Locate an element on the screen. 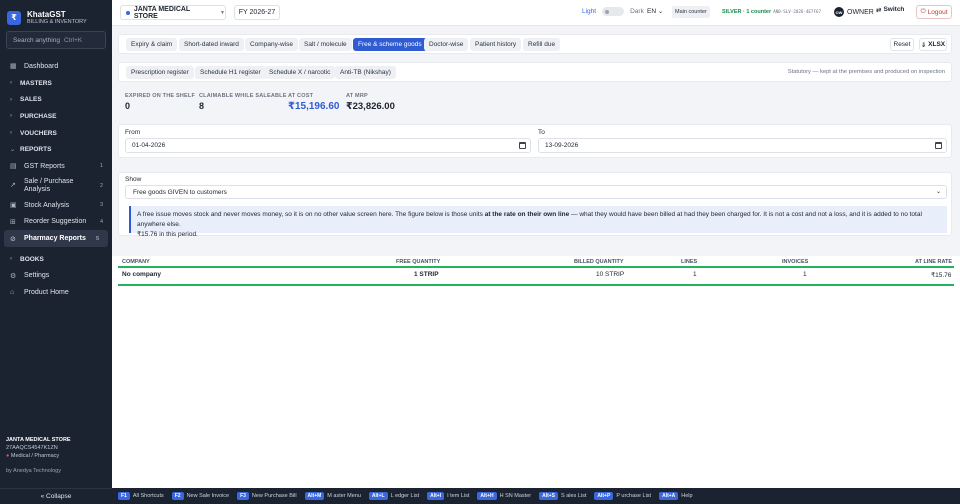  sidebar-item-books: › BOOKS is located at coordinates (56, 259).